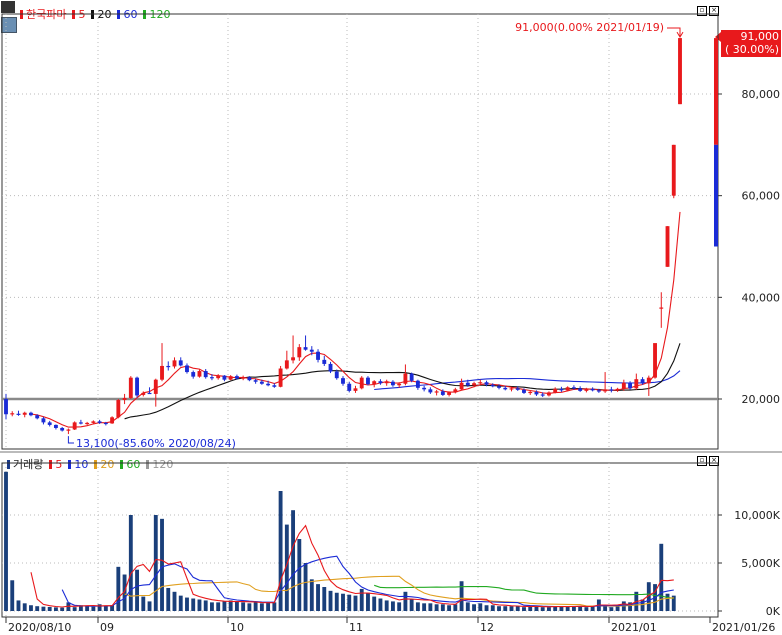 Image resolution: width=782 pixels, height=635 pixels. What do you see at coordinates (761, 399) in the screenshot?
I see `y-tick-label: 20,000` at bounding box center [761, 399].